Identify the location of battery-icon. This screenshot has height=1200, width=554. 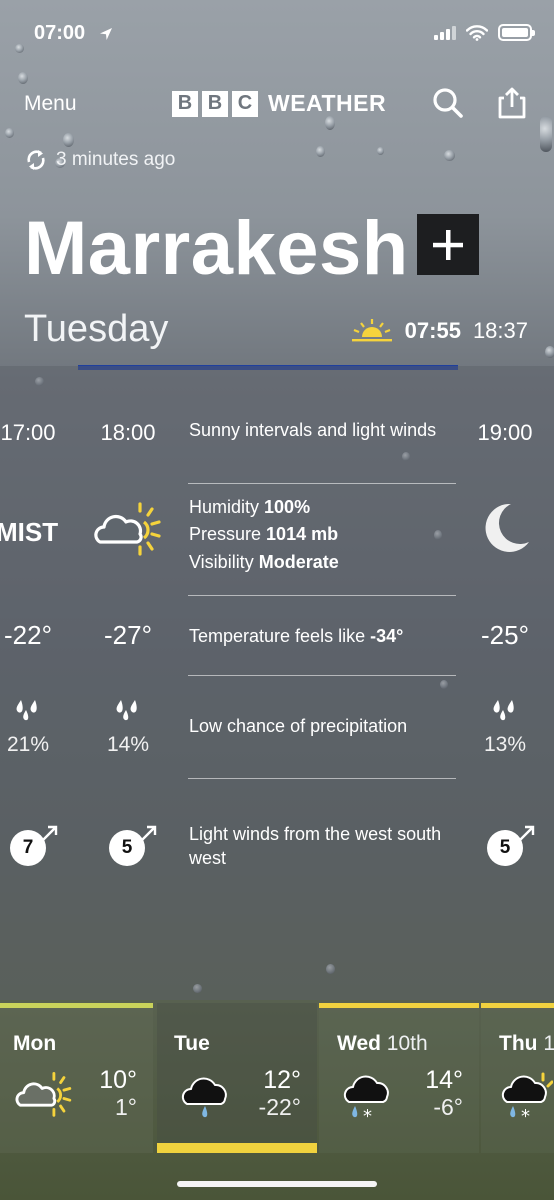
(516, 32).